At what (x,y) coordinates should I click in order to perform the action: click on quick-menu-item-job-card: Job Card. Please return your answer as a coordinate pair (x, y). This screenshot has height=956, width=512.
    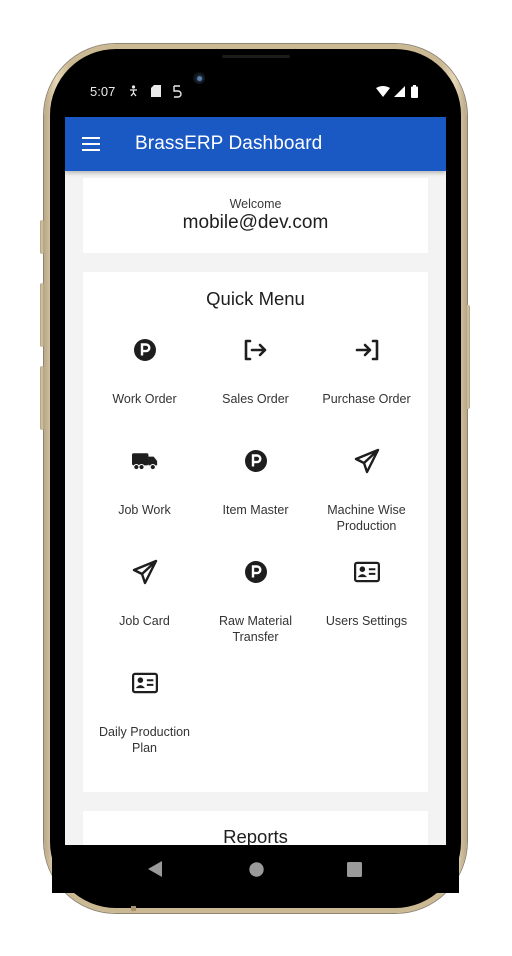
    Looking at the image, I should click on (144, 603).